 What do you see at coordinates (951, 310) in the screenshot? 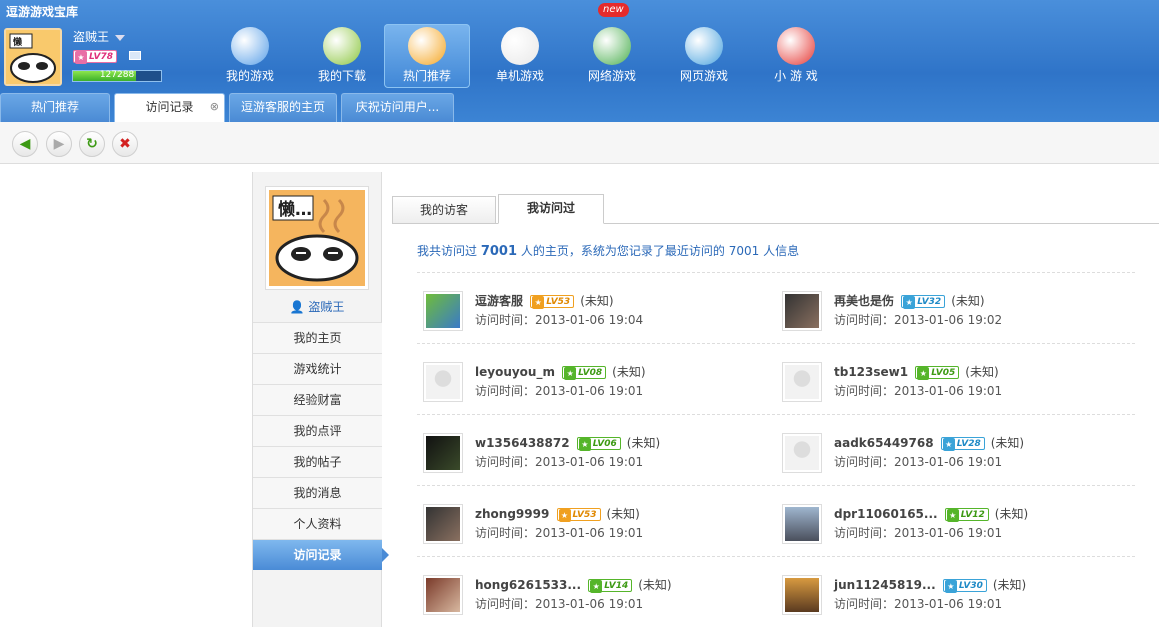
I see `list-item: 再美也是伤 LV32 (未知) 访问时间：2013-01-06 19:02` at bounding box center [951, 310].